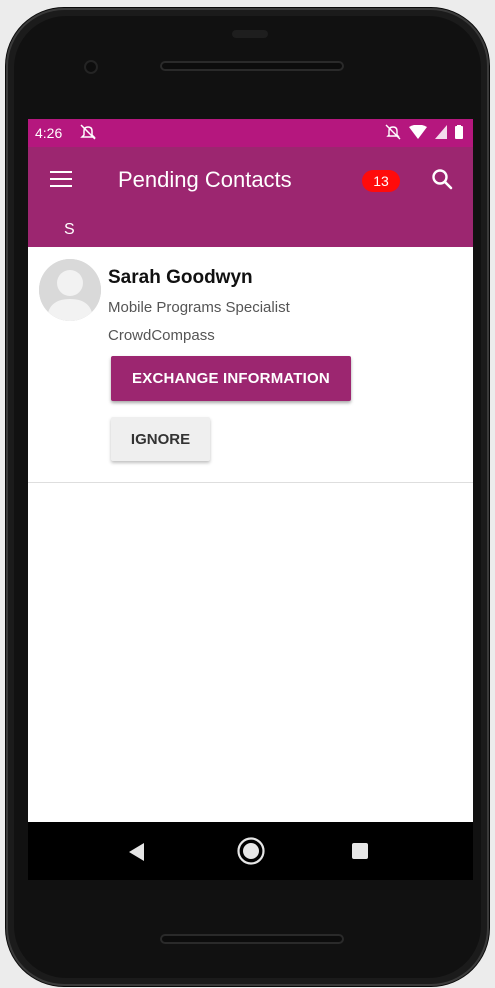 This screenshot has height=988, width=495. Describe the element at coordinates (205, 179) in the screenshot. I see `page-title: Pending Contacts` at that location.